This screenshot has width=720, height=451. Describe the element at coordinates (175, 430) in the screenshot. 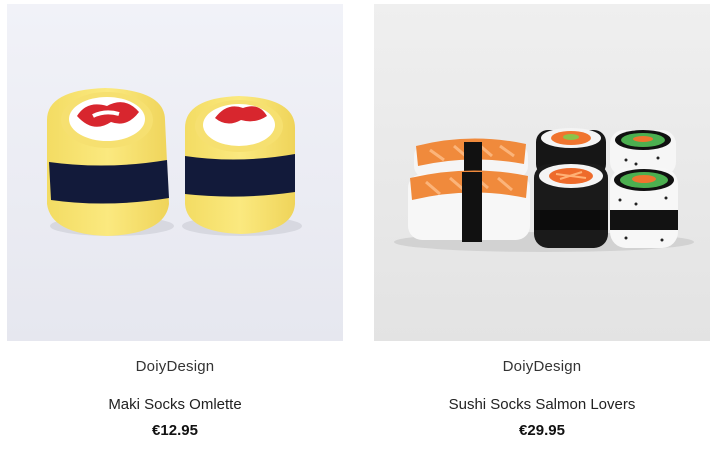

I see `product-price: €12.95` at that location.